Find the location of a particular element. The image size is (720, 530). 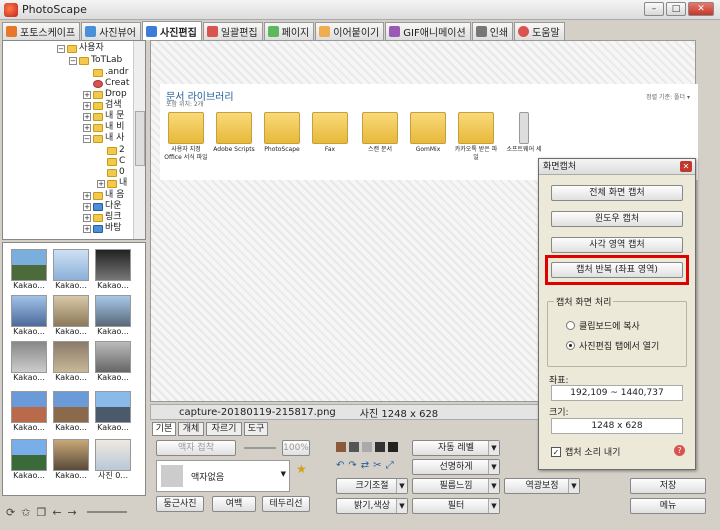

maximize-button: □ is located at coordinates (676, 9).